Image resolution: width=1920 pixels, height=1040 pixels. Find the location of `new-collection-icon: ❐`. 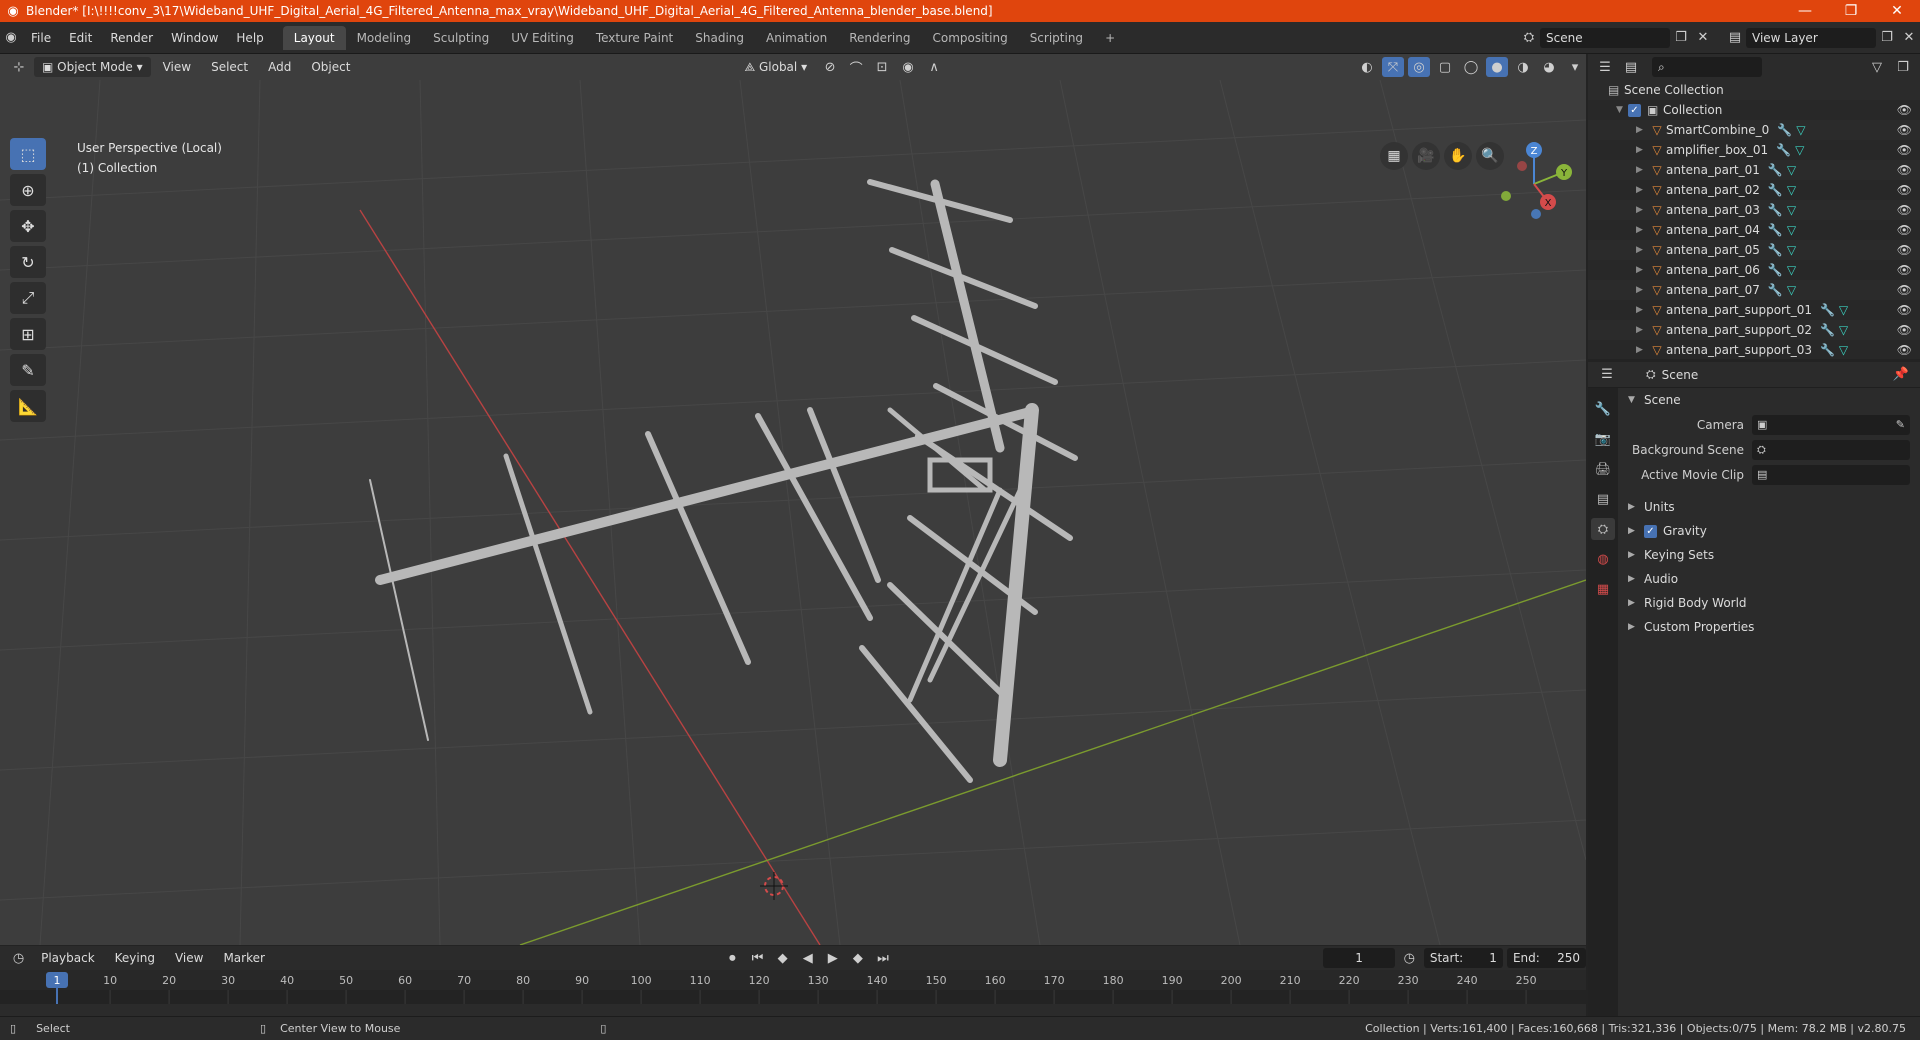

new-collection-icon: ❐ is located at coordinates (1903, 67).